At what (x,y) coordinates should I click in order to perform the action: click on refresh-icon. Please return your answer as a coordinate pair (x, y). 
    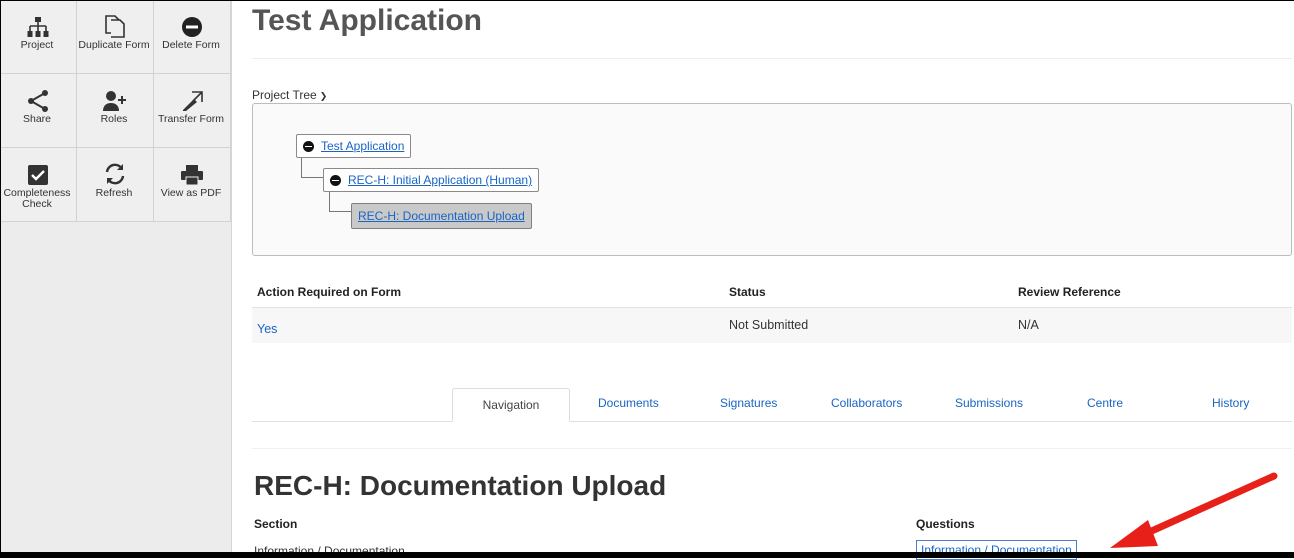
    Looking at the image, I should click on (115, 174).